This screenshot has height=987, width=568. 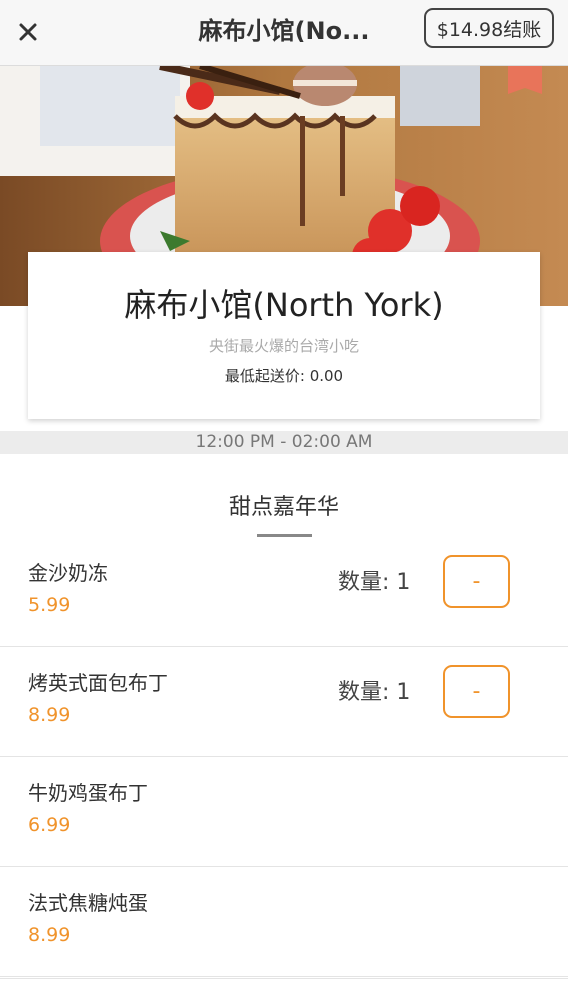 I want to click on checkout-button: $14.98结账, so click(x=489, y=28).